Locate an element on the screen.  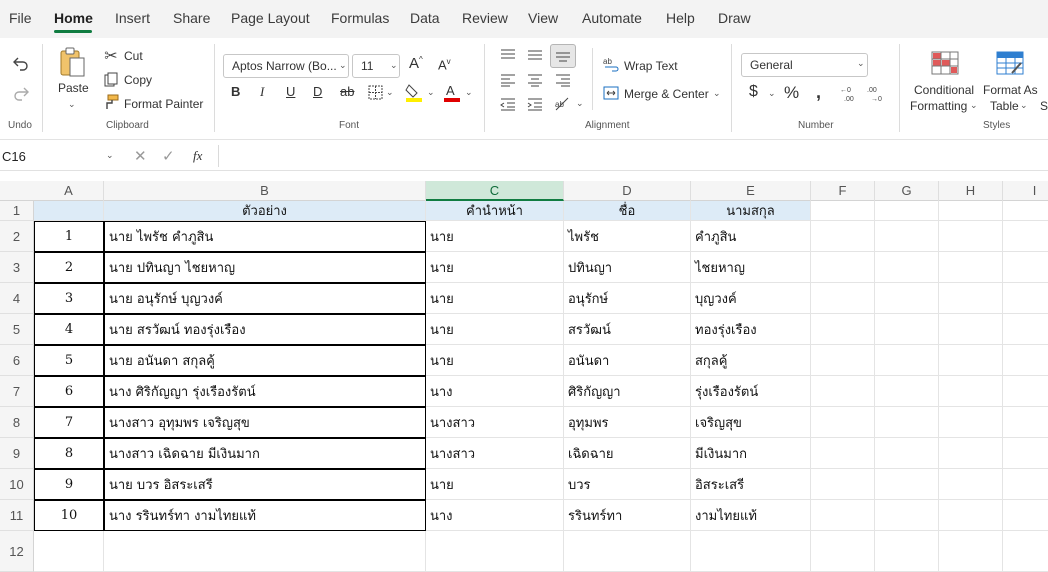
format-painter-icon is located at coordinates (111, 102).